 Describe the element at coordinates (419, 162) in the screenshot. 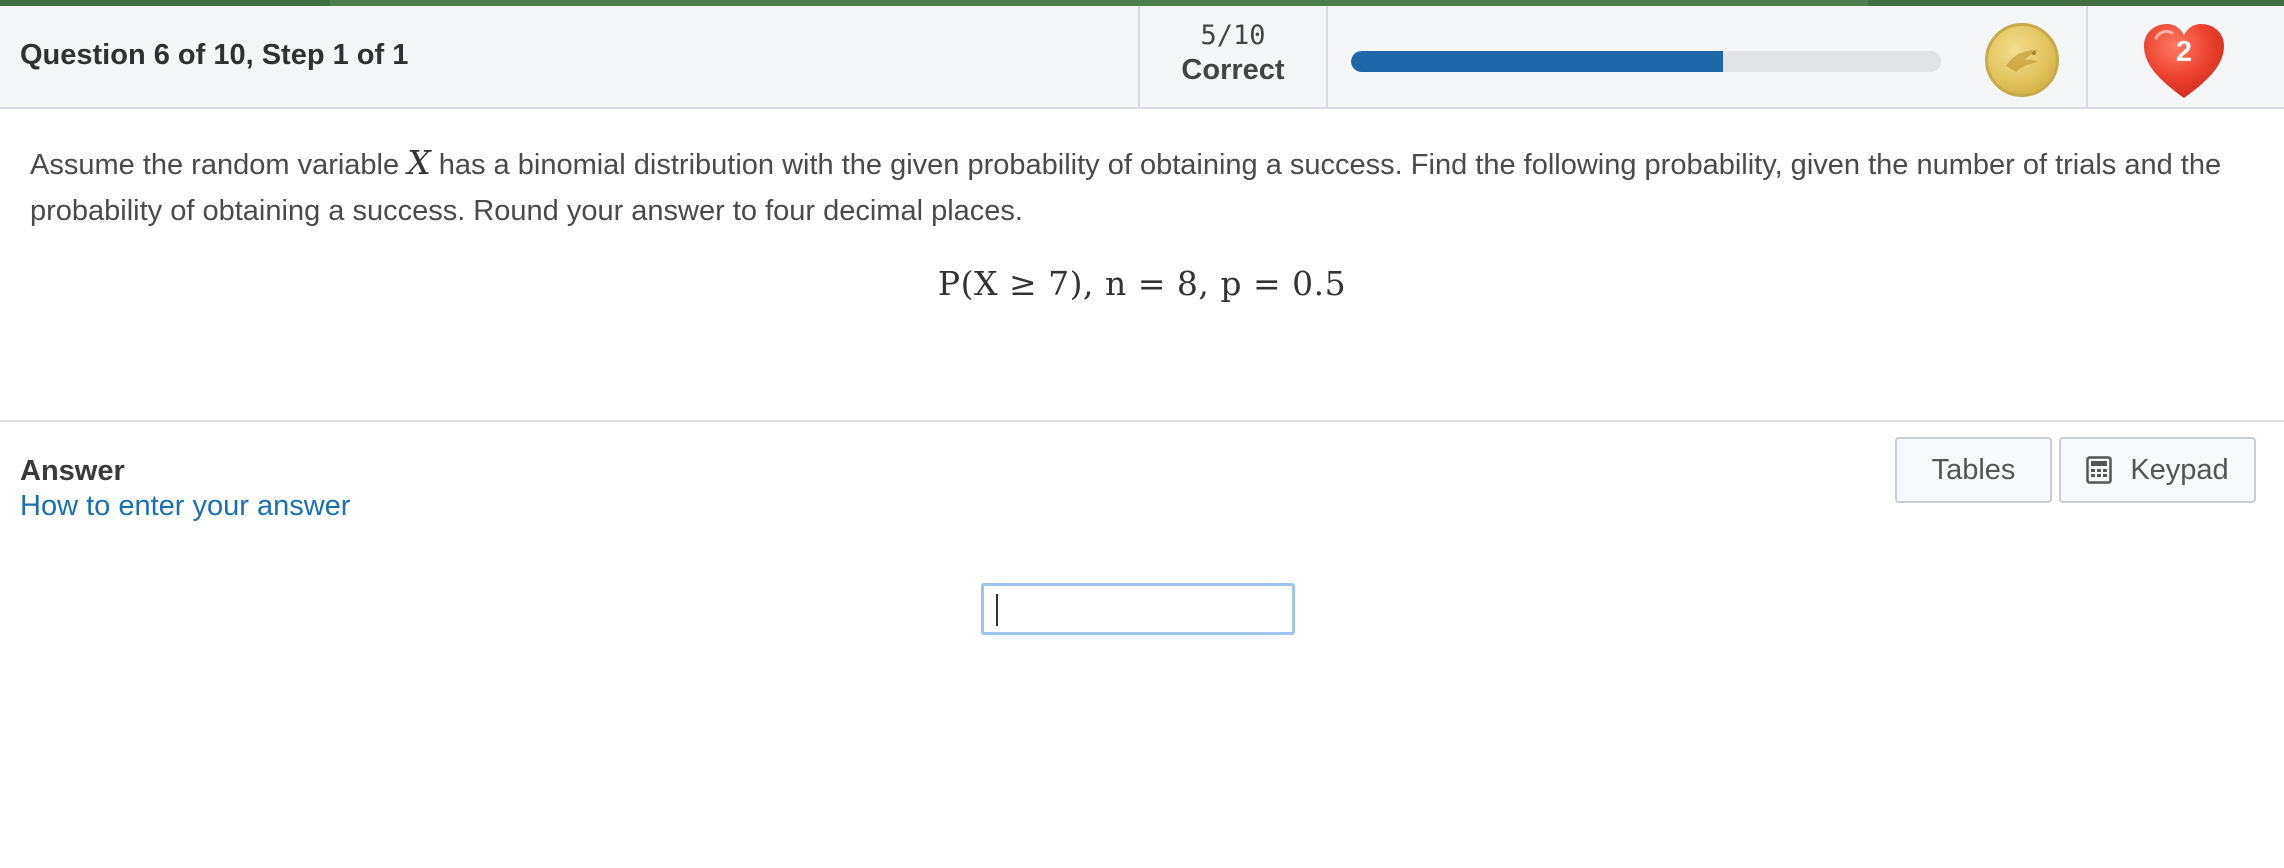

I see `random-variable: X` at that location.